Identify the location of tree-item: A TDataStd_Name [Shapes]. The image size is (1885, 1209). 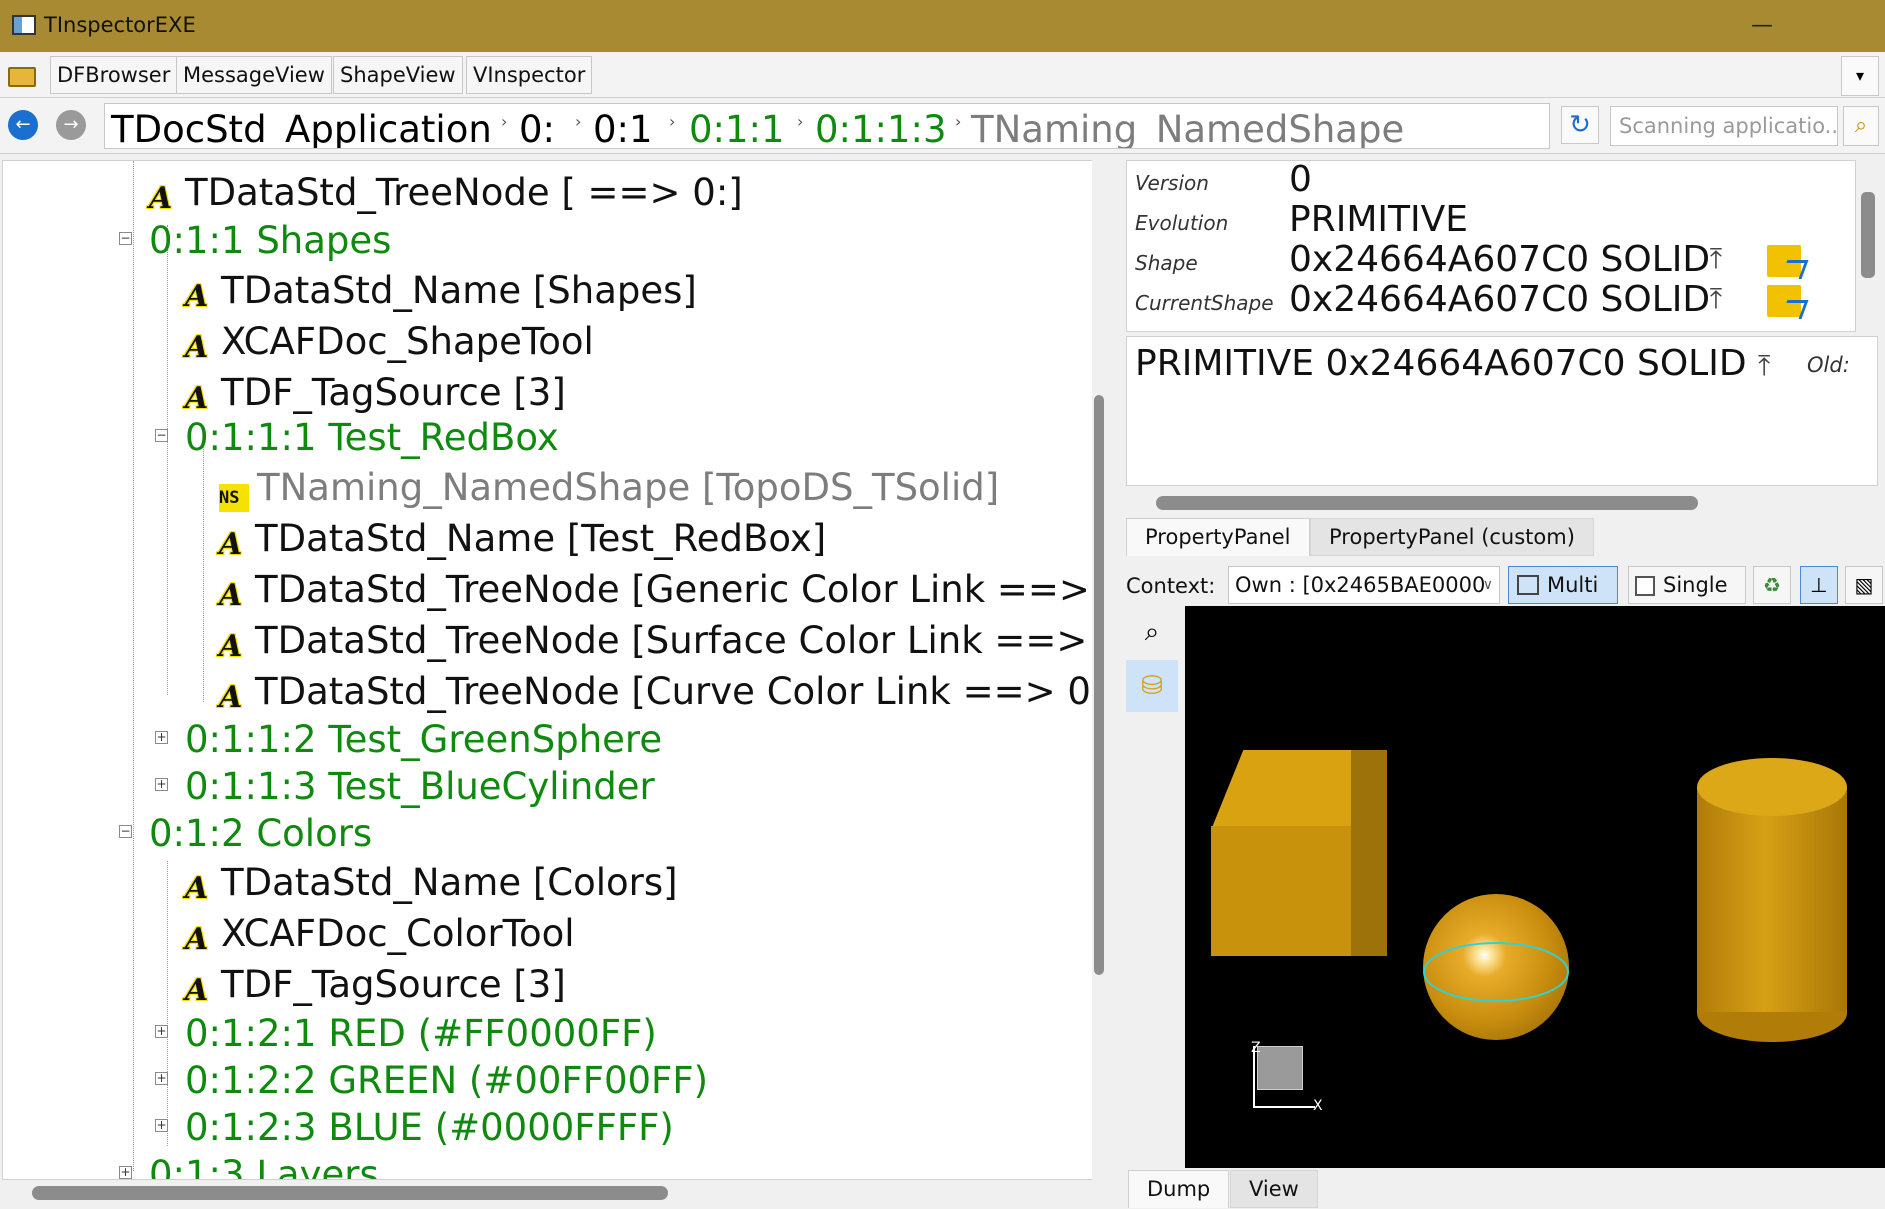
(441, 291).